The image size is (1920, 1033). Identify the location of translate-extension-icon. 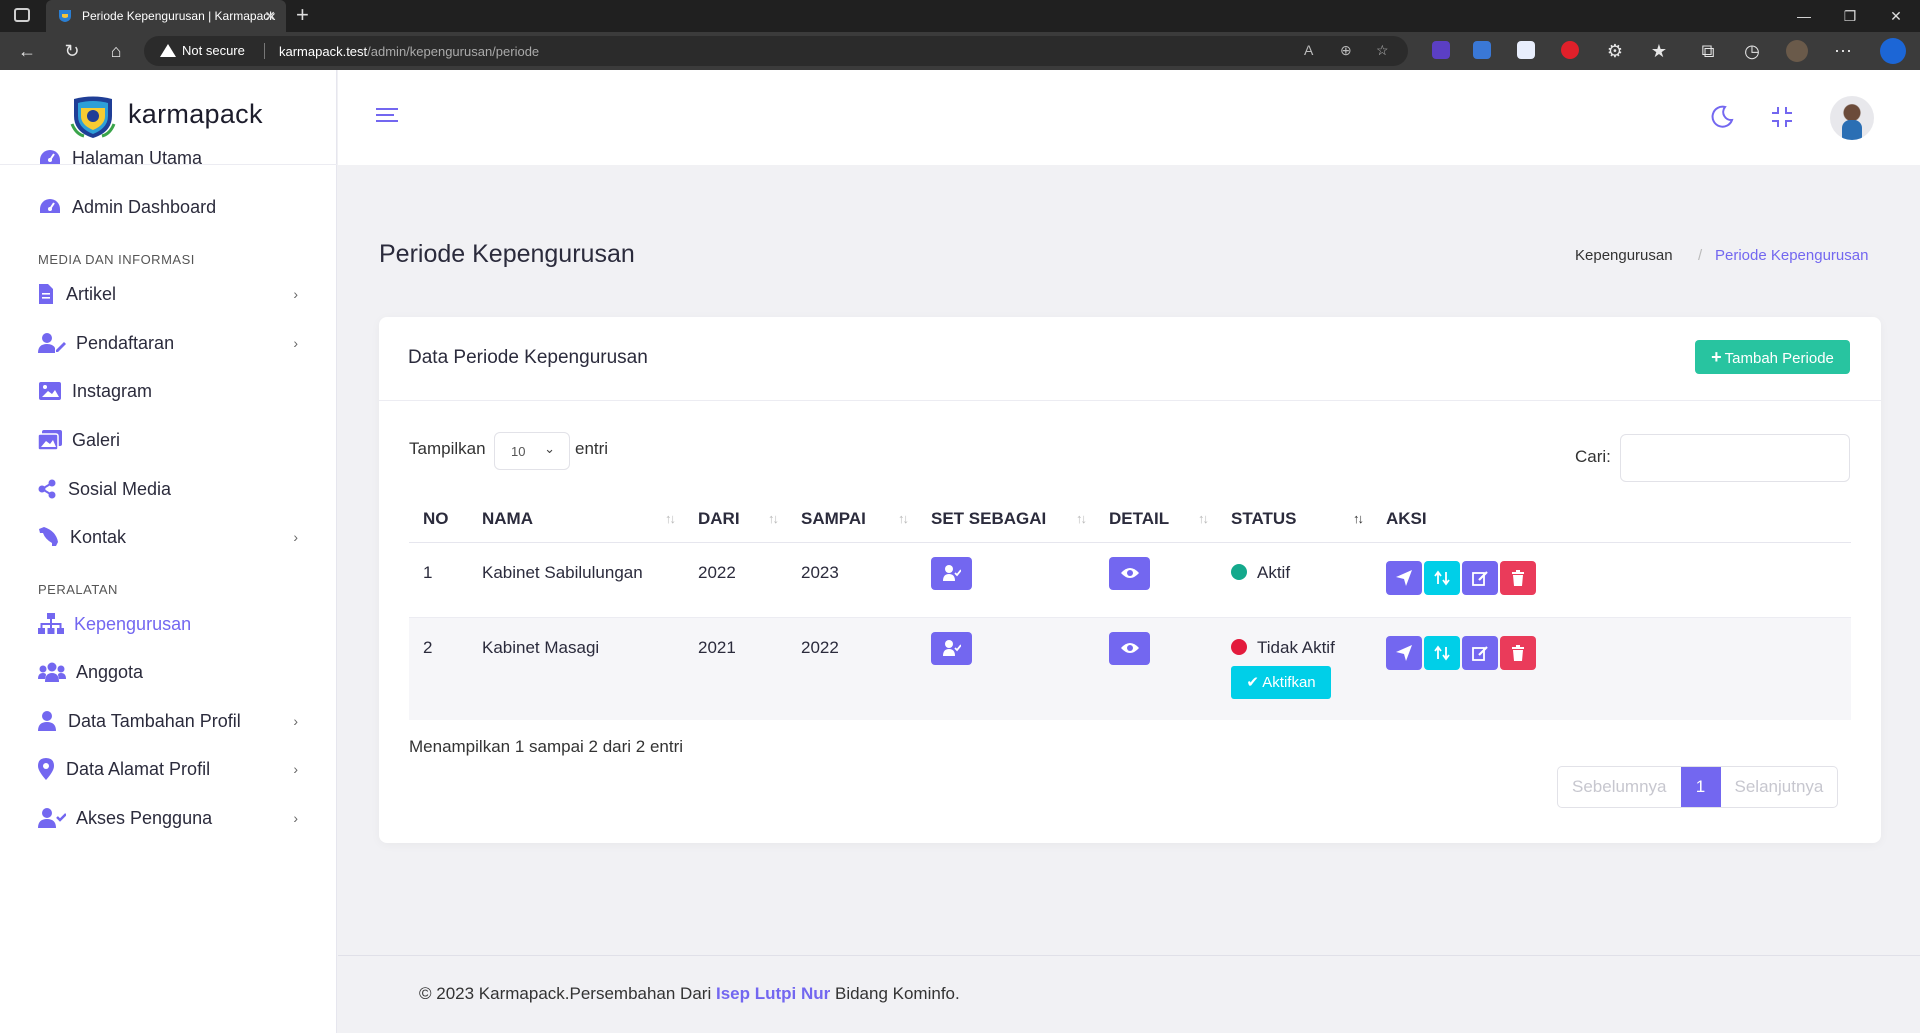
(1482, 50).